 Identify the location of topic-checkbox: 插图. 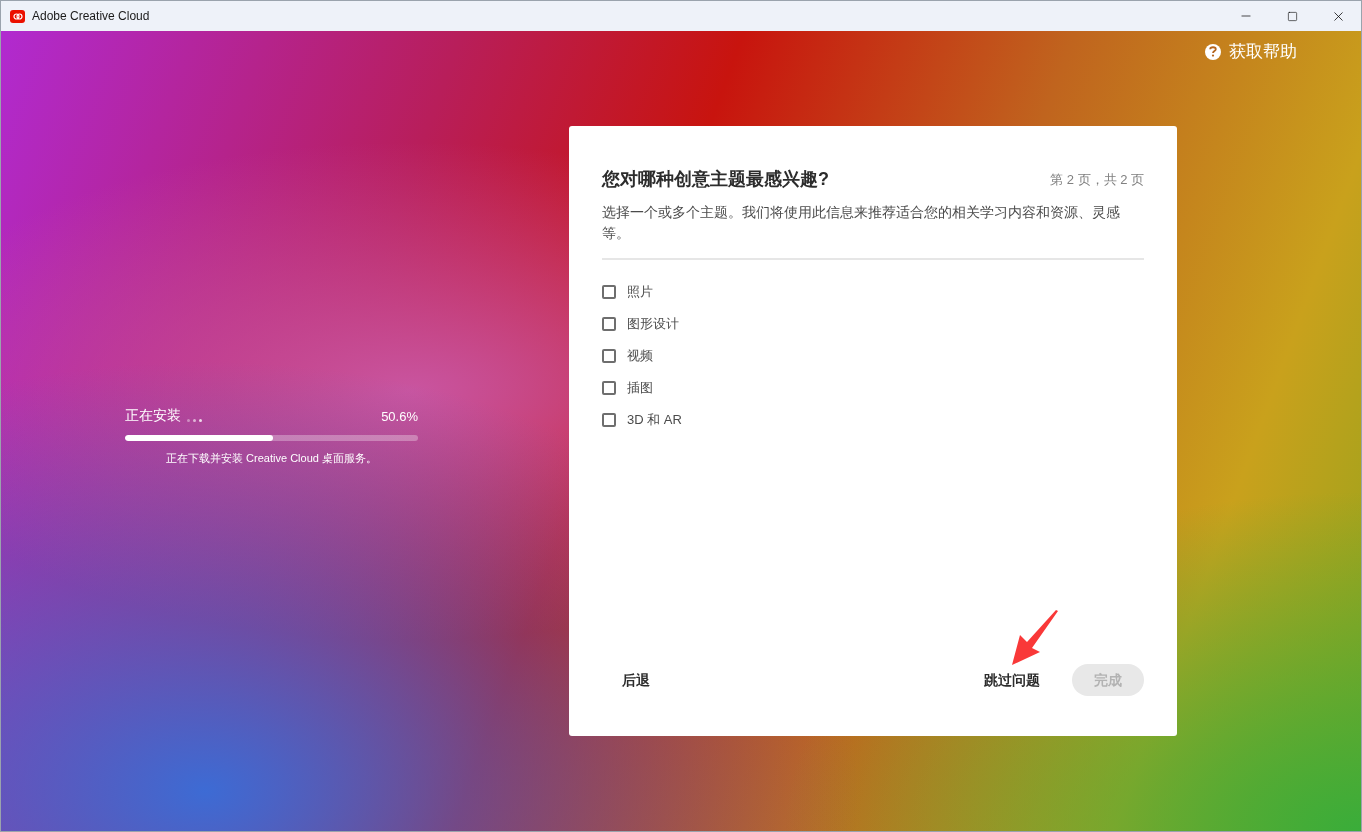
(873, 388).